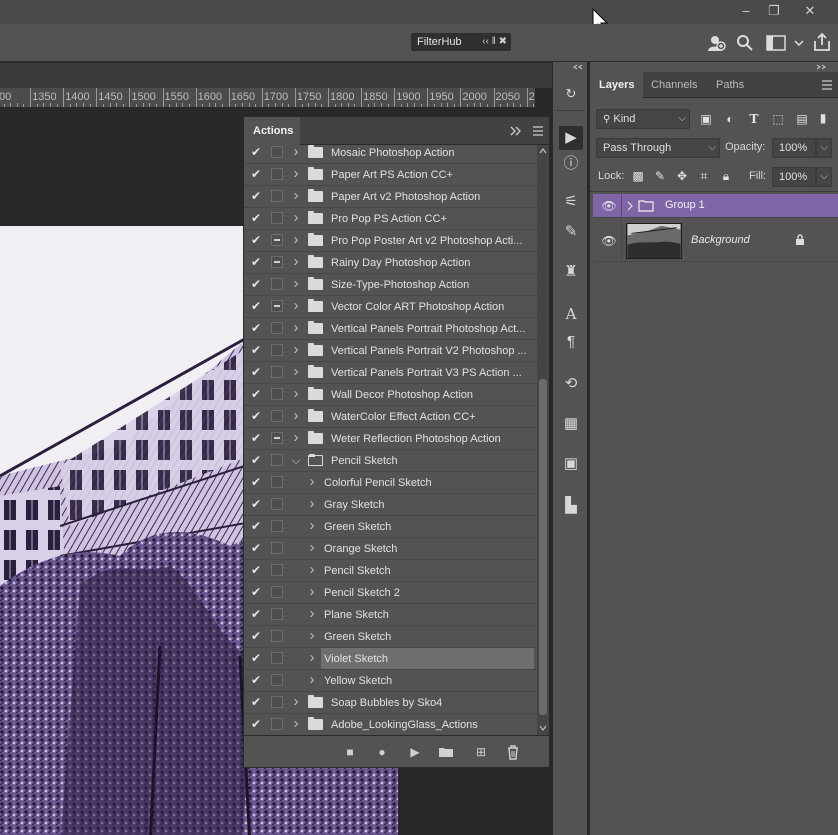  Describe the element at coordinates (390, 263) in the screenshot. I see `action-set-row: ✔ › Rainy Day Photoshop Action` at that location.